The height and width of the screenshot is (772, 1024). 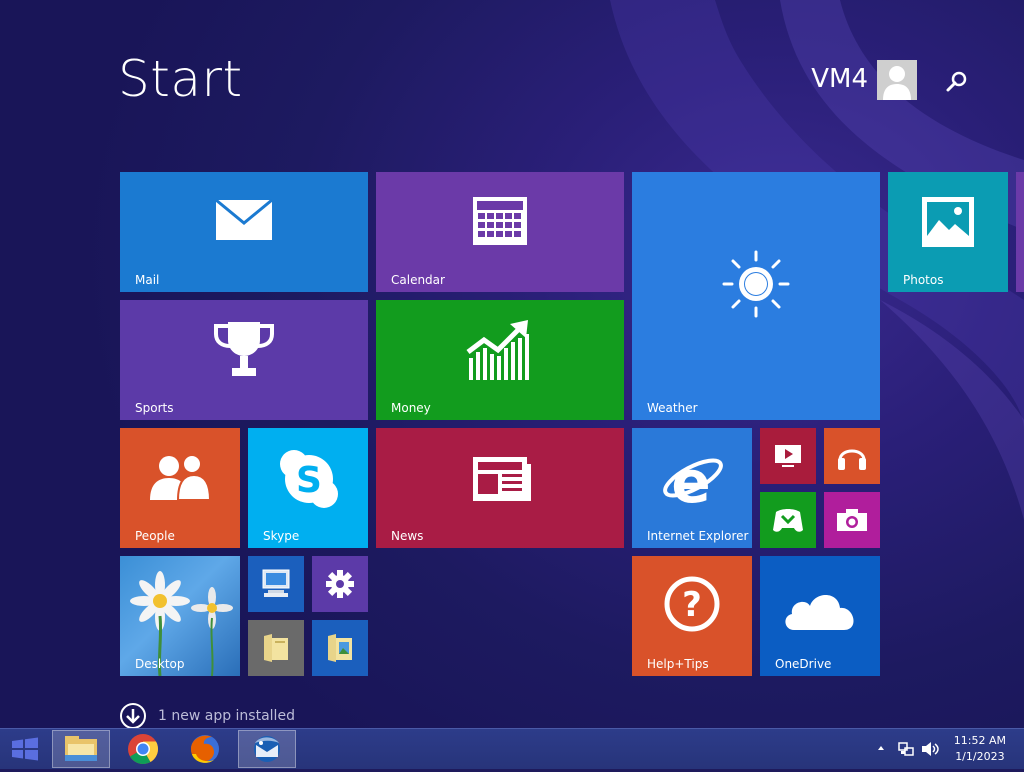 I want to click on tile-mail: Mail, so click(x=244, y=232).